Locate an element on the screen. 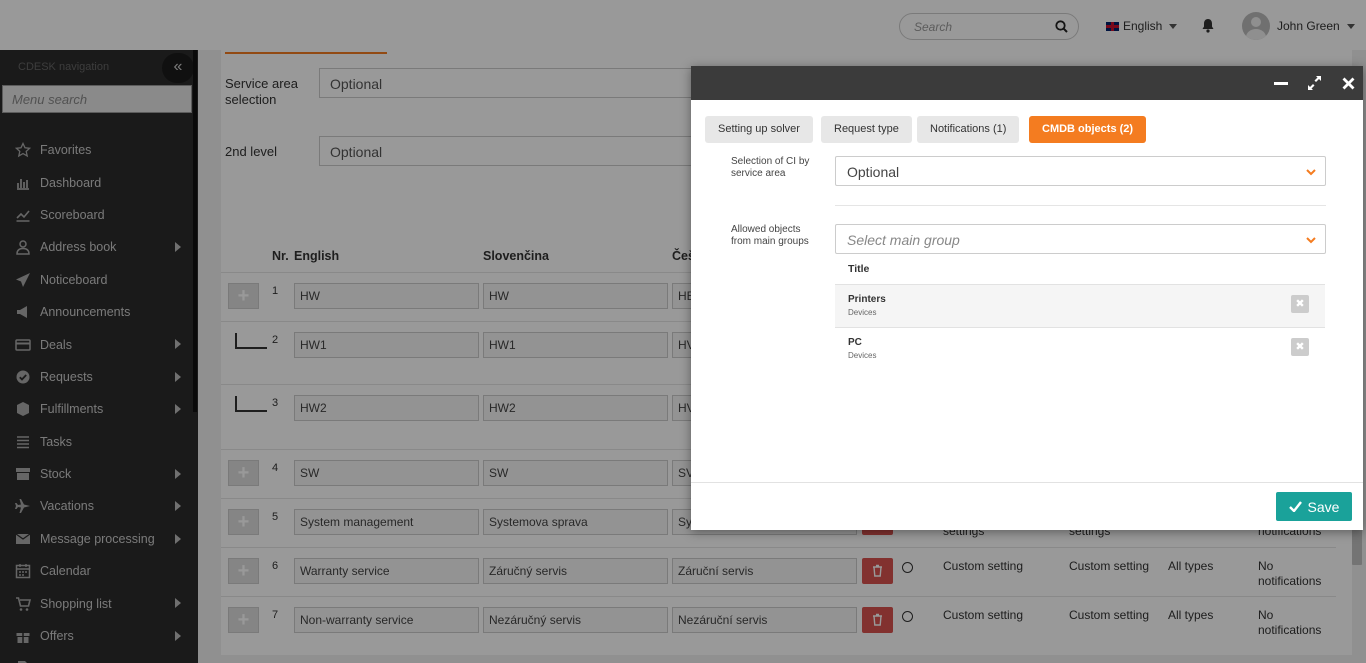 This screenshot has height=663, width=1366. main-group-placeholder: Select main group is located at coordinates (903, 240).